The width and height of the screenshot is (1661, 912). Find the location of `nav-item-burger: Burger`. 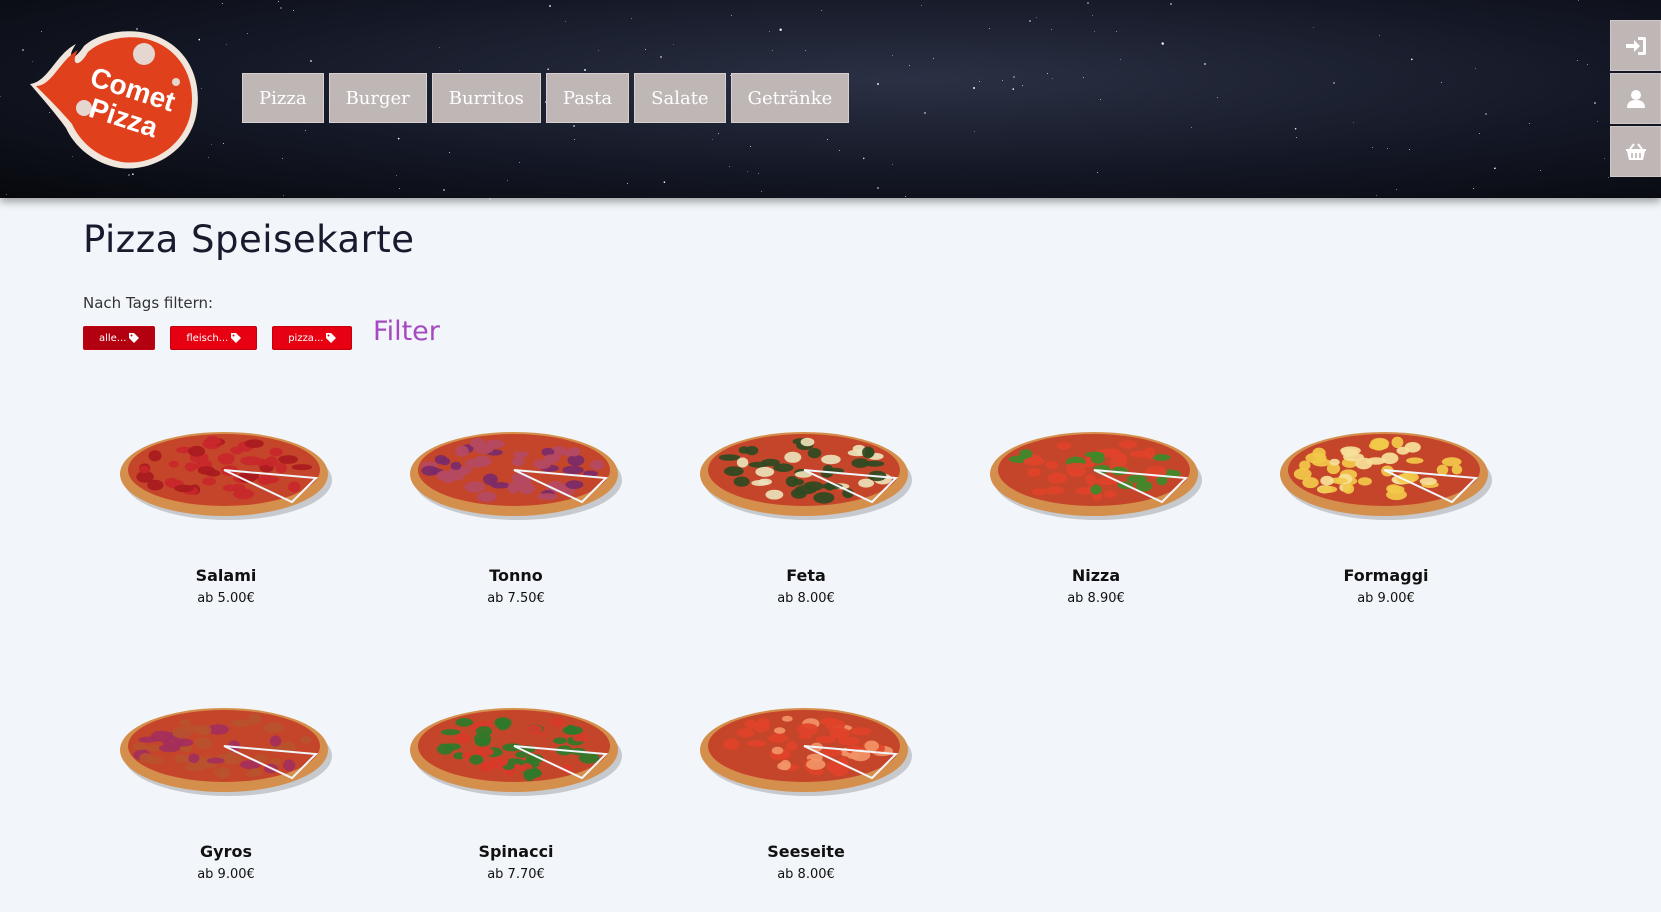

nav-item-burger: Burger is located at coordinates (377, 98).